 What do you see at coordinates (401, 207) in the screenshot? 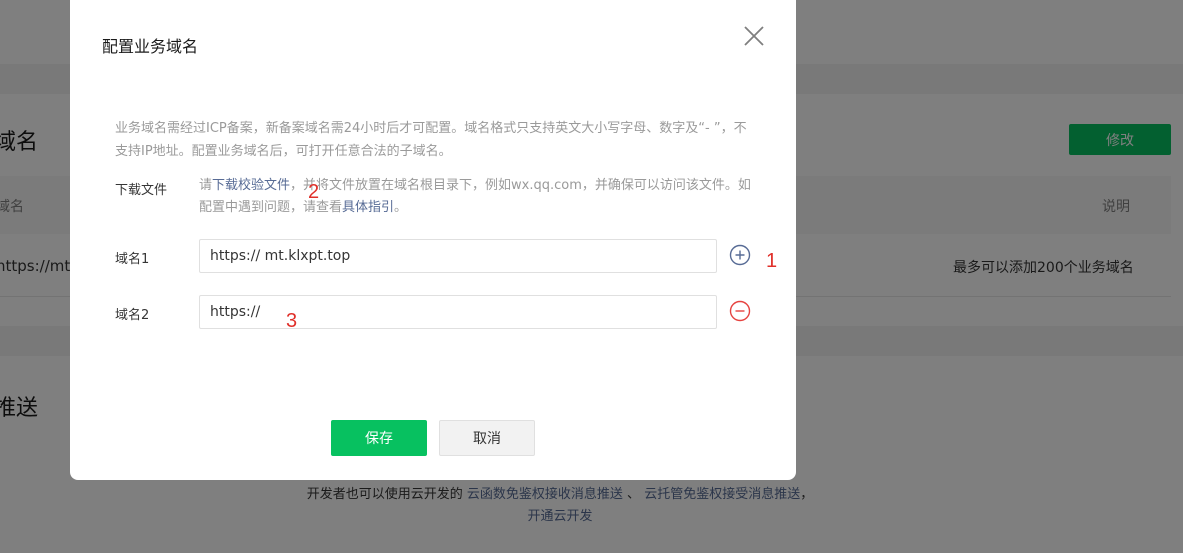
I see `download-suffix: 。` at bounding box center [401, 207].